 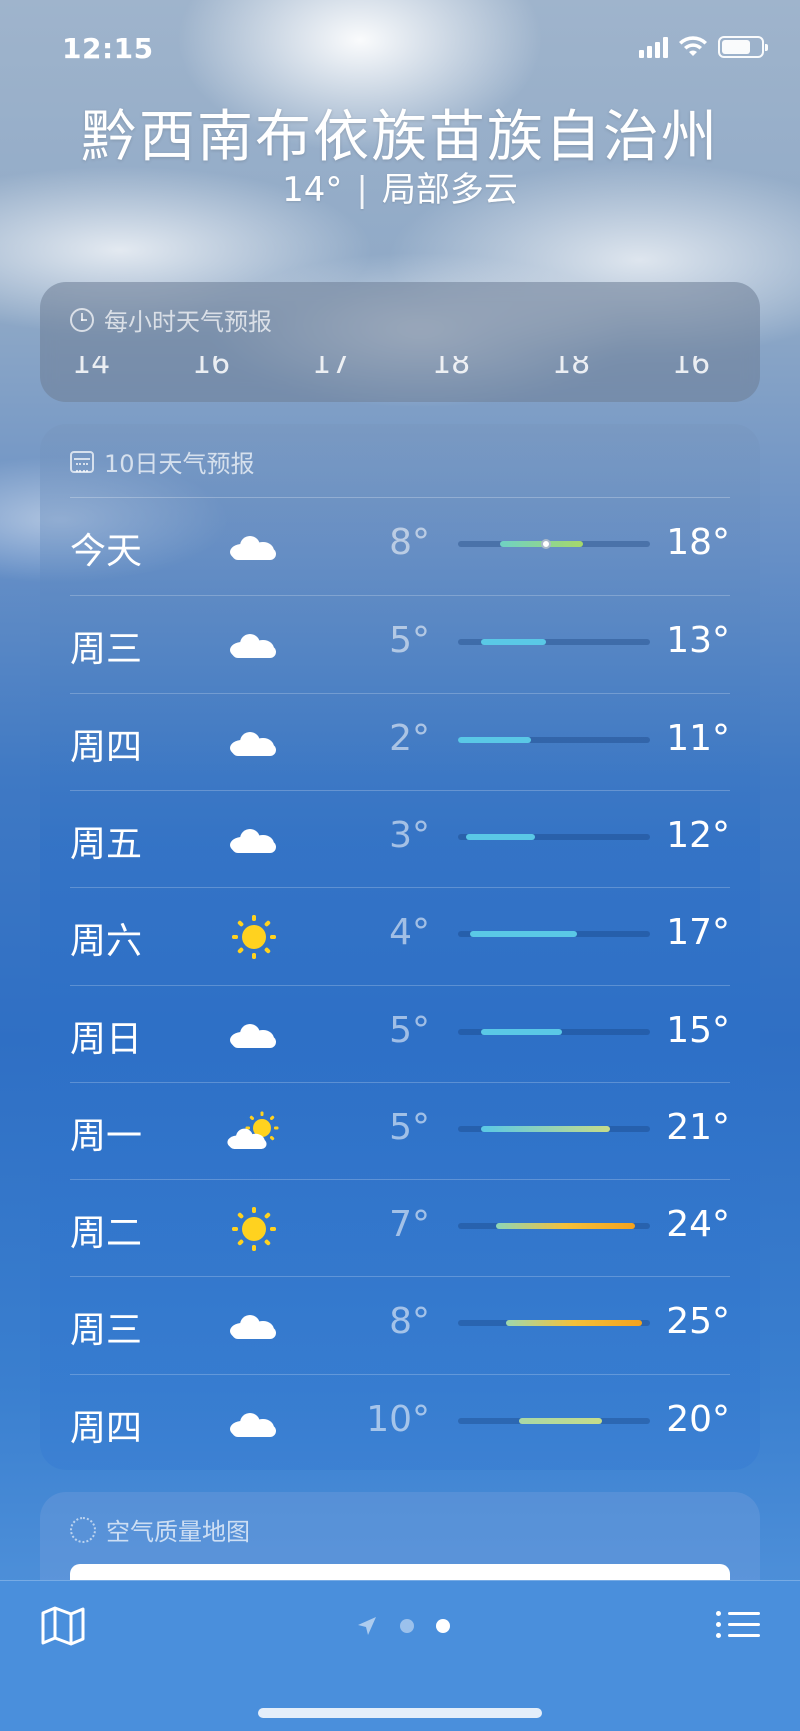 I want to click on forecast-high: 13°, so click(x=698, y=641).